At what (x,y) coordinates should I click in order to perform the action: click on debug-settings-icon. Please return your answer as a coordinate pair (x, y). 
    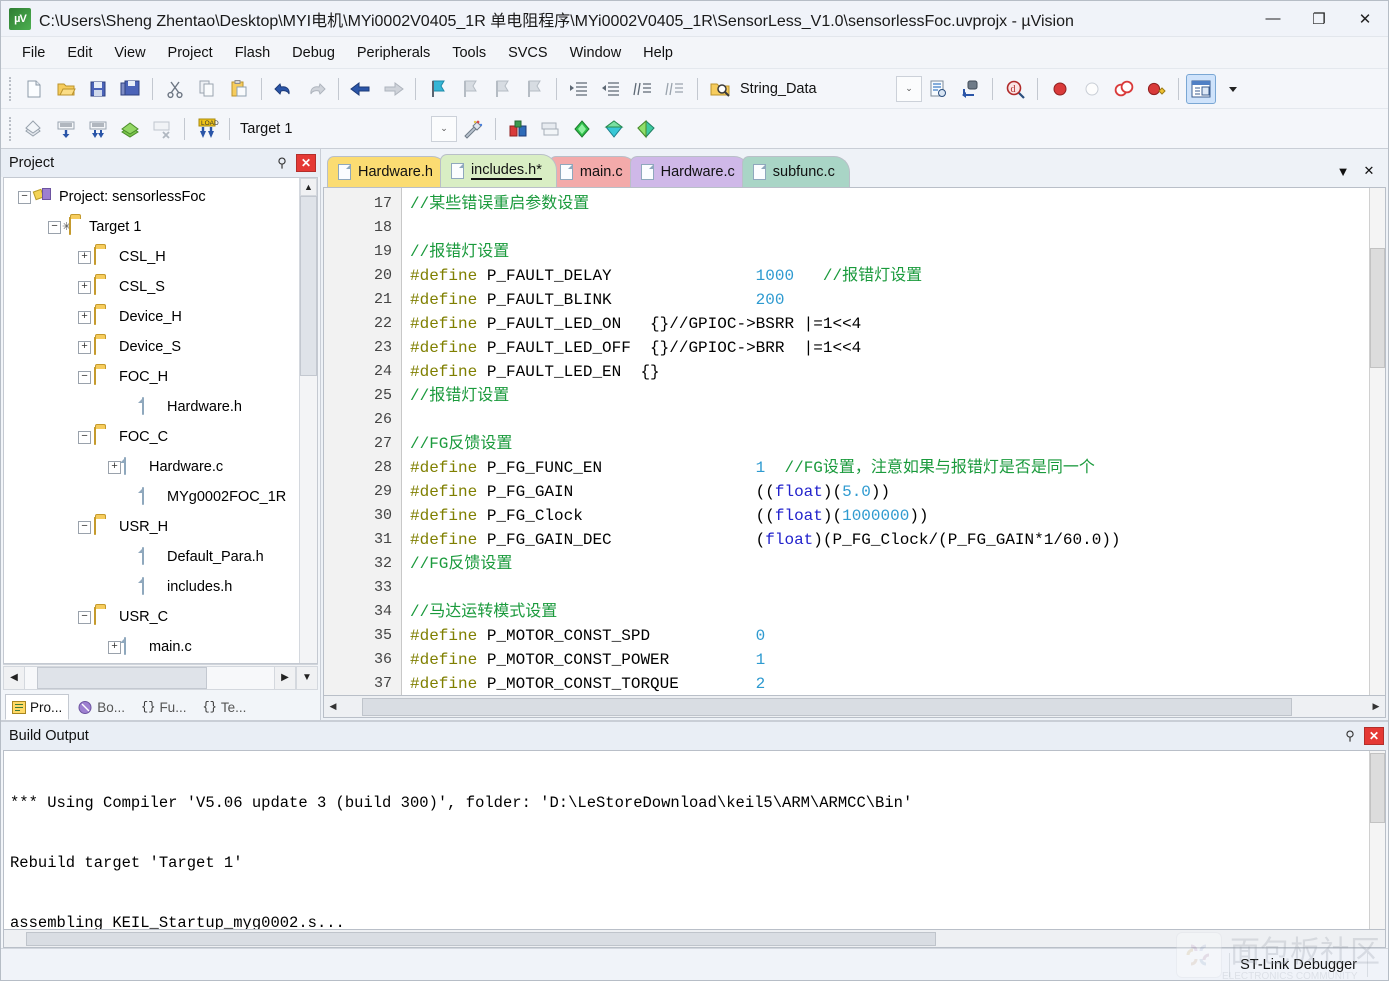
    Looking at the image, I should click on (970, 89).